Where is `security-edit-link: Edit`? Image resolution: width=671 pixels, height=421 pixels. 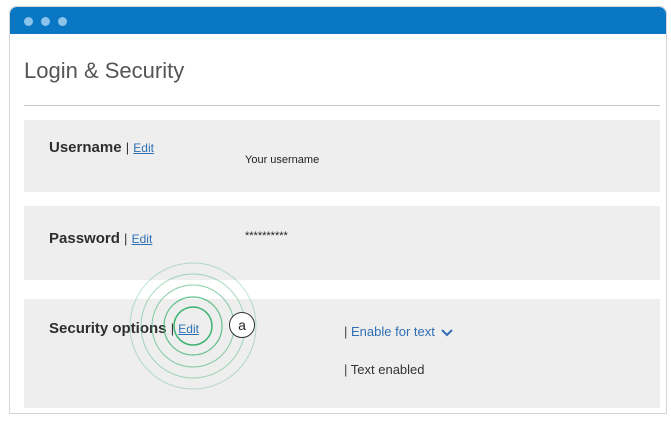 security-edit-link: Edit is located at coordinates (188, 329).